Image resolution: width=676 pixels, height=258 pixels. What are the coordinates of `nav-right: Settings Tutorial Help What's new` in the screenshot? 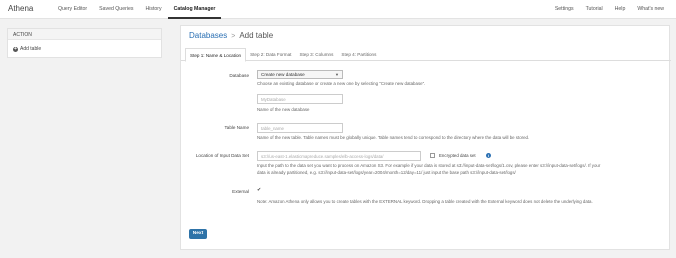 It's located at (609, 9).